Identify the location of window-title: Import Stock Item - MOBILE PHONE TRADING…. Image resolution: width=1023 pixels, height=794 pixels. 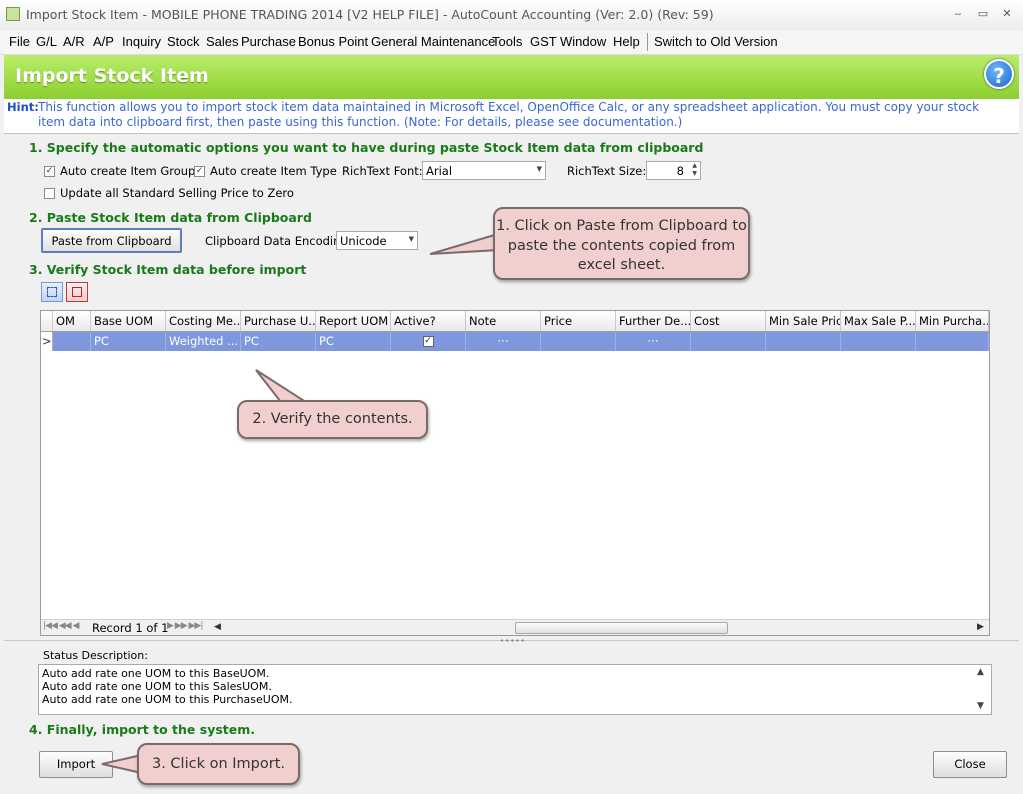
(370, 14).